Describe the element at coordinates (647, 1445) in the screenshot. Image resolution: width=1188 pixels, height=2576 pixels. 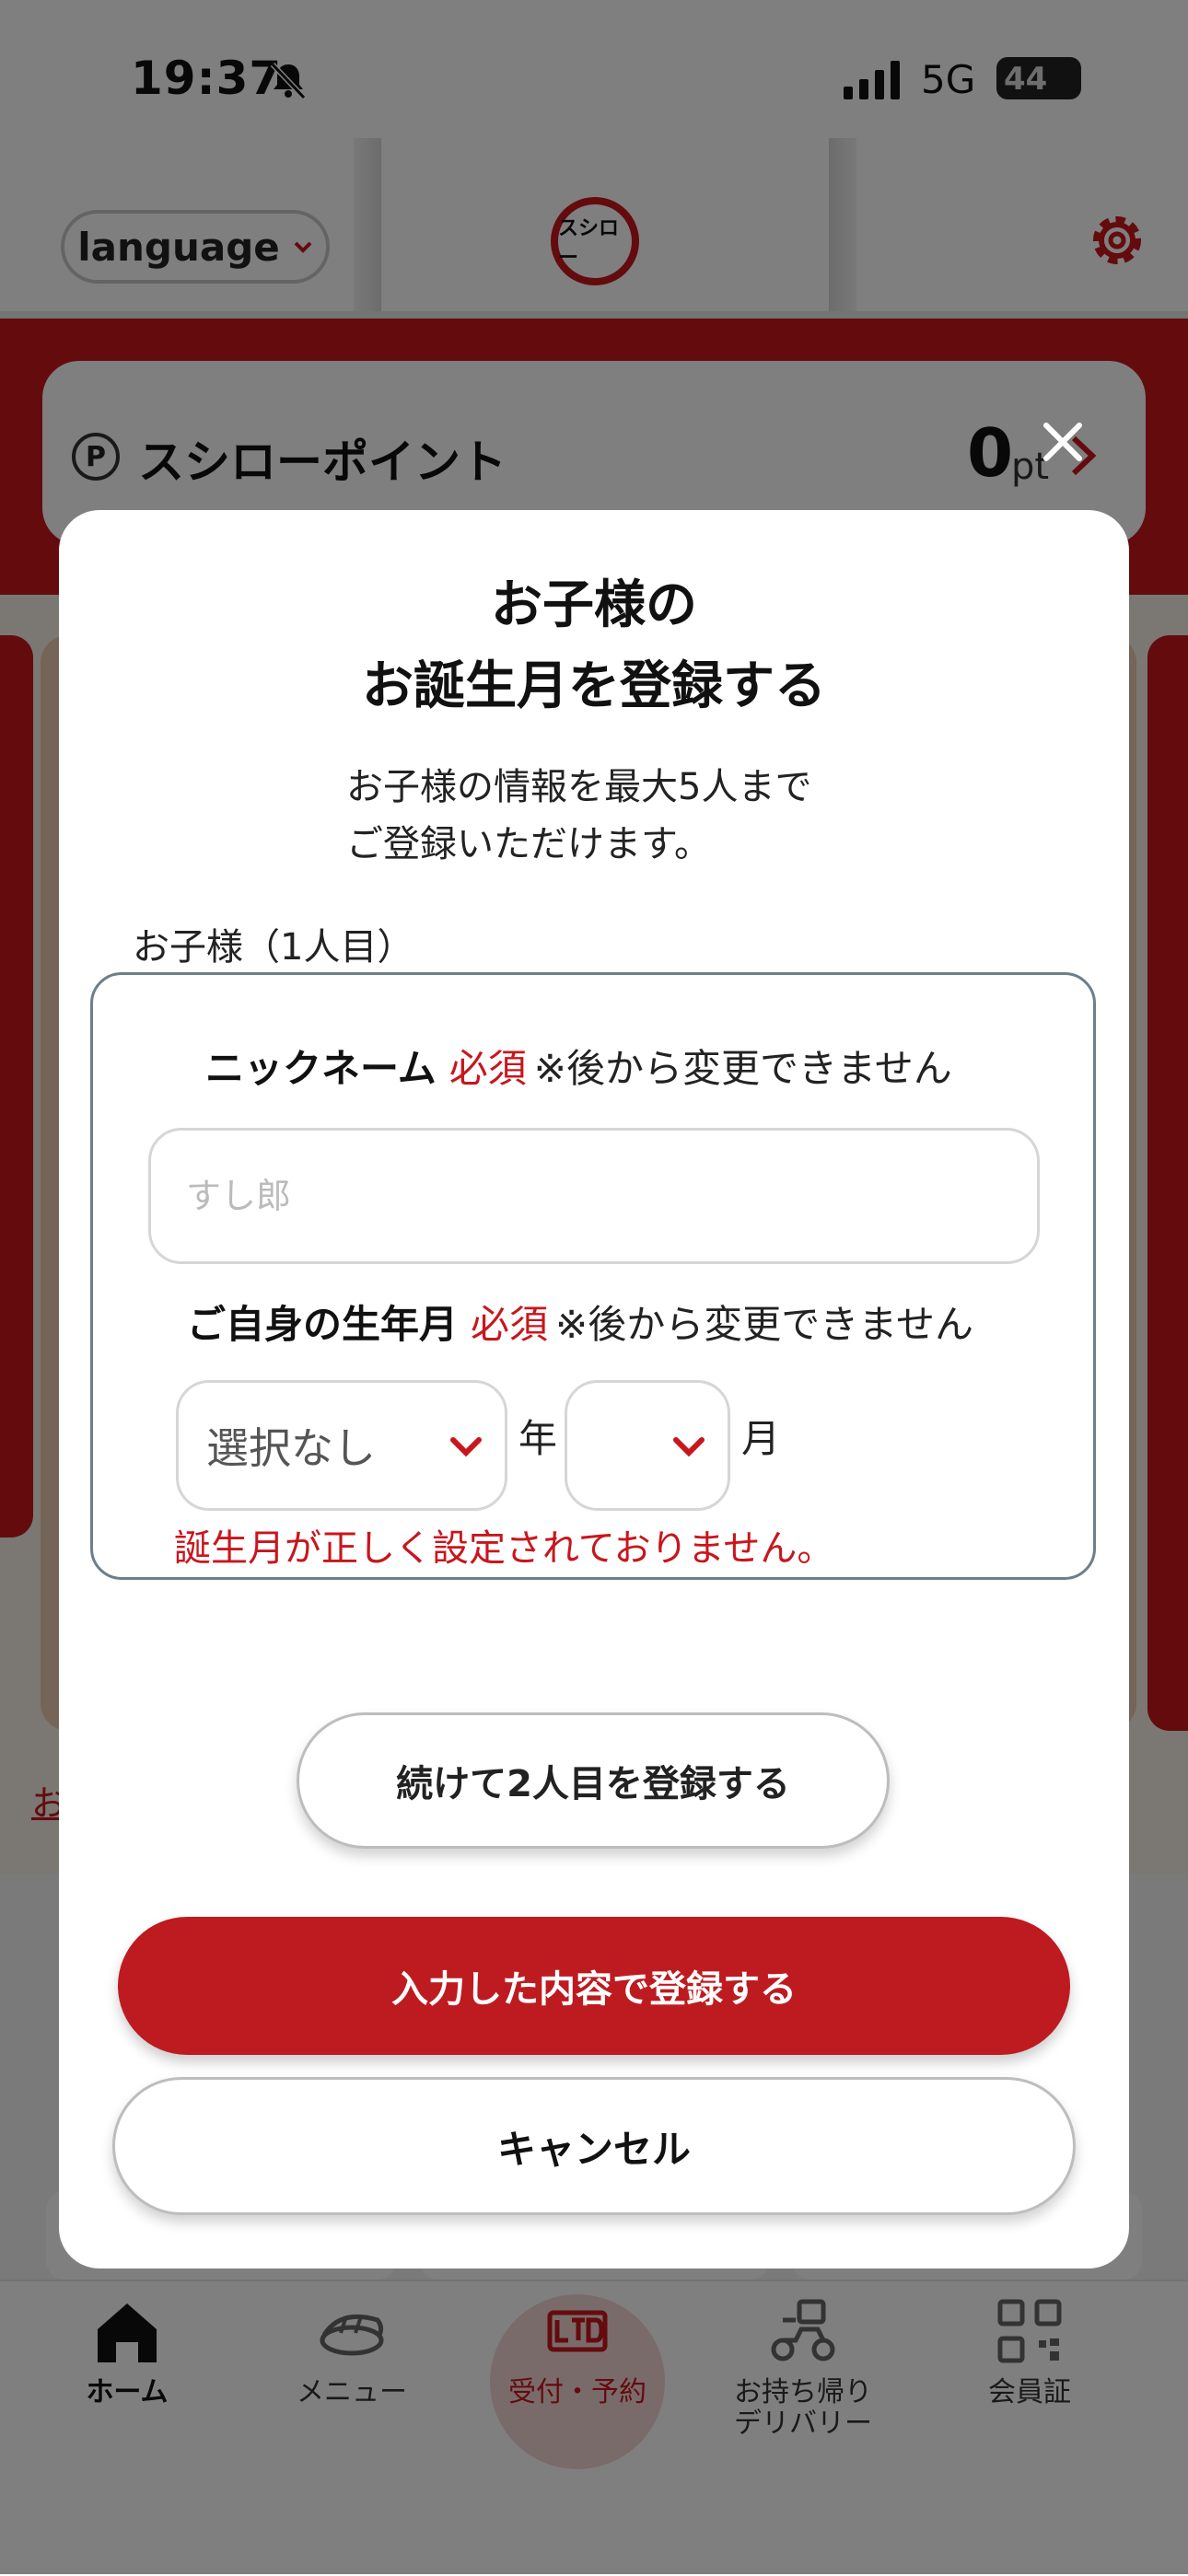
I see `birth-month-select` at that location.